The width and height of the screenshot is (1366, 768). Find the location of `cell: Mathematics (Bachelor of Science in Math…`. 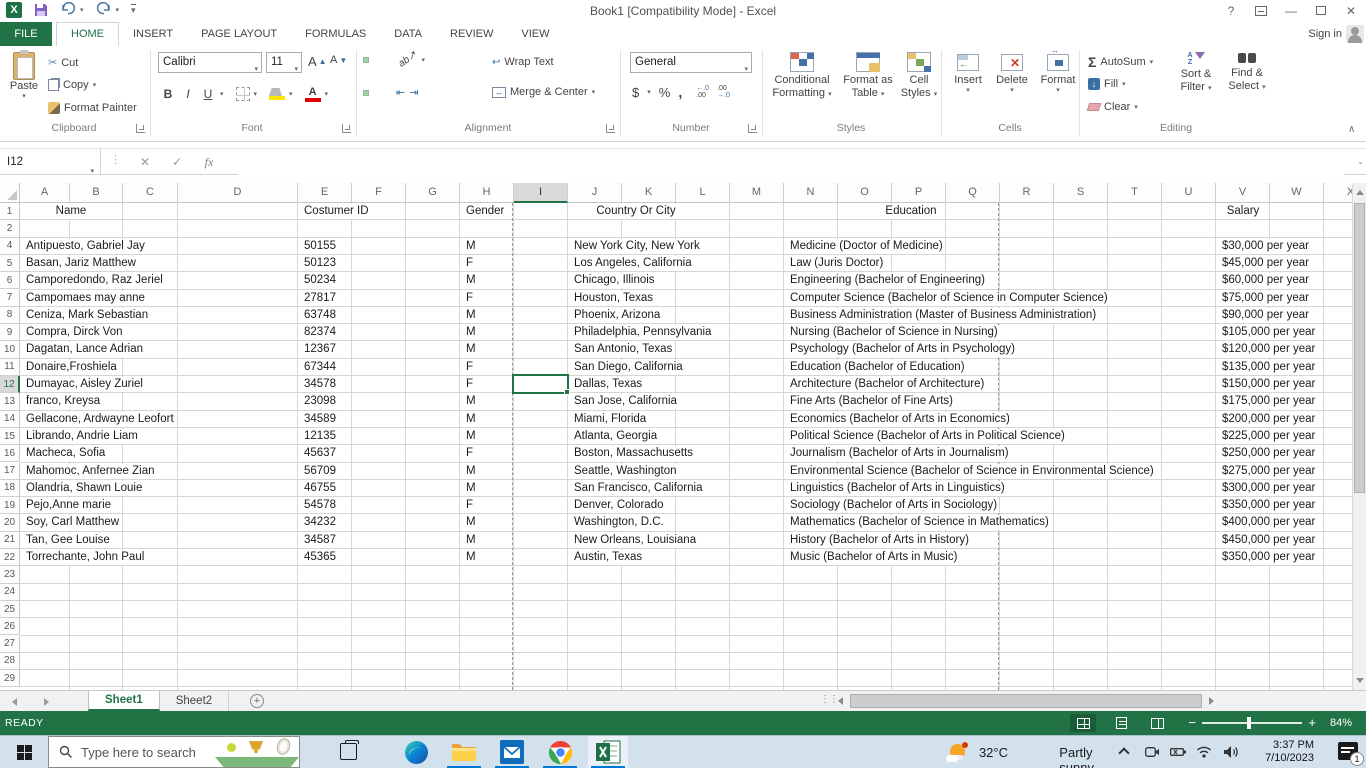

cell: Mathematics (Bachelor of Science in Math… is located at coordinates (919, 523).